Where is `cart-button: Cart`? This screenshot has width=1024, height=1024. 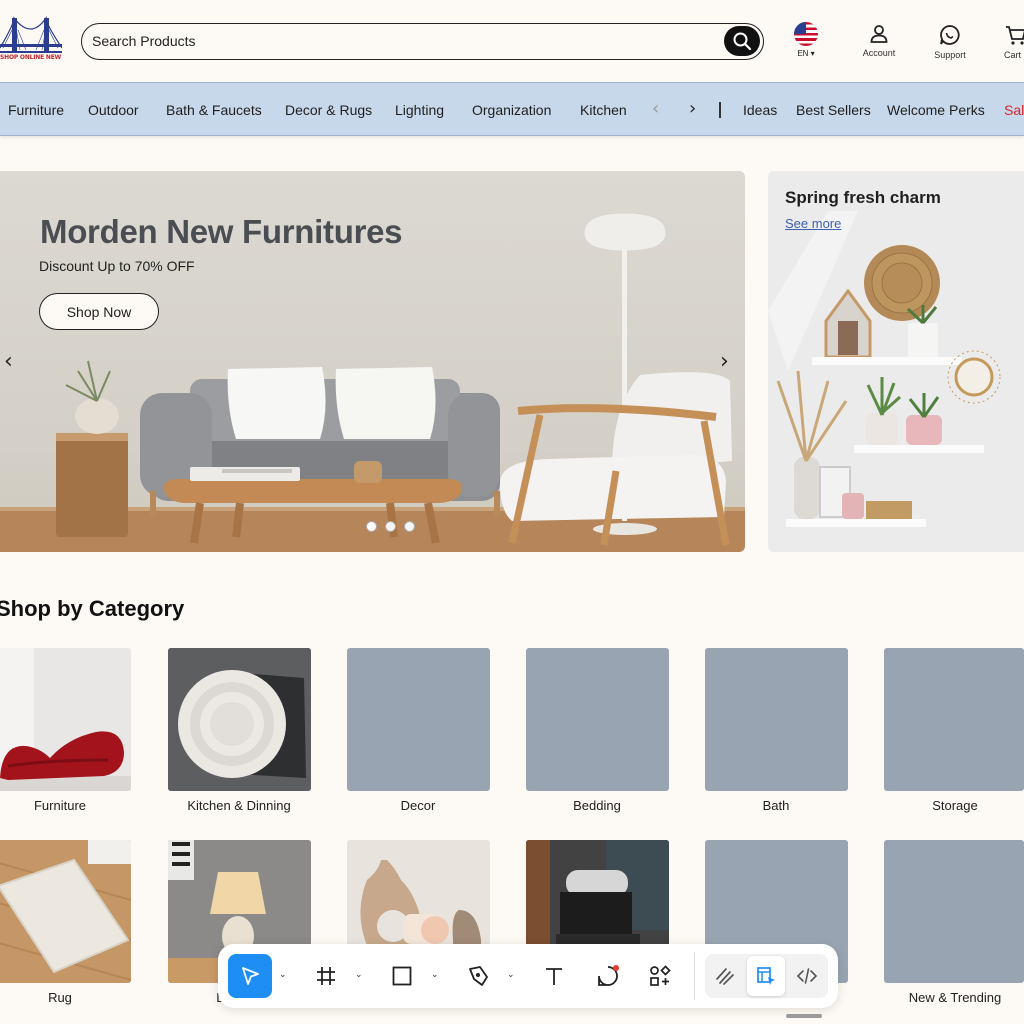 cart-button: Cart is located at coordinates (1014, 42).